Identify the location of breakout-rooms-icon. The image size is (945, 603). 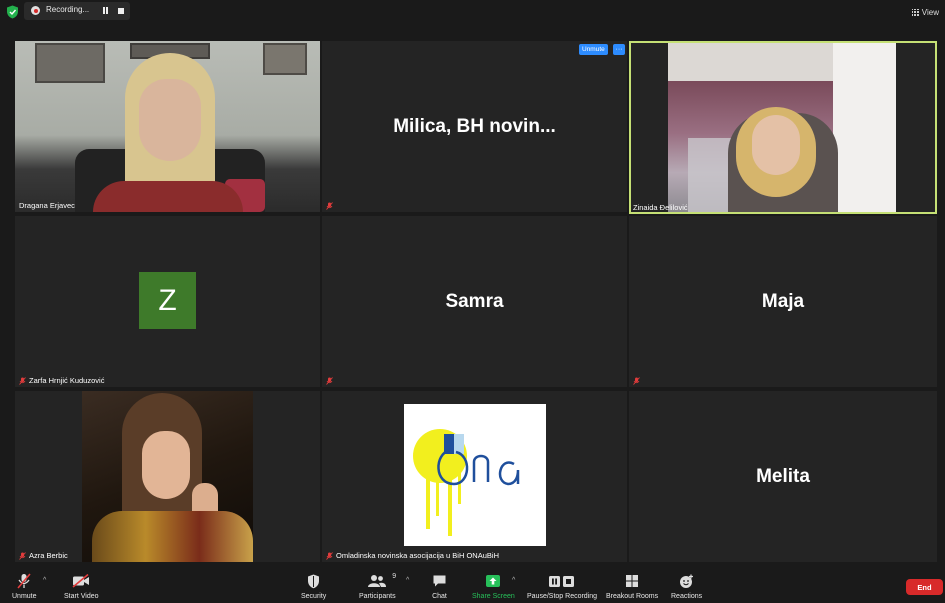
(632, 581).